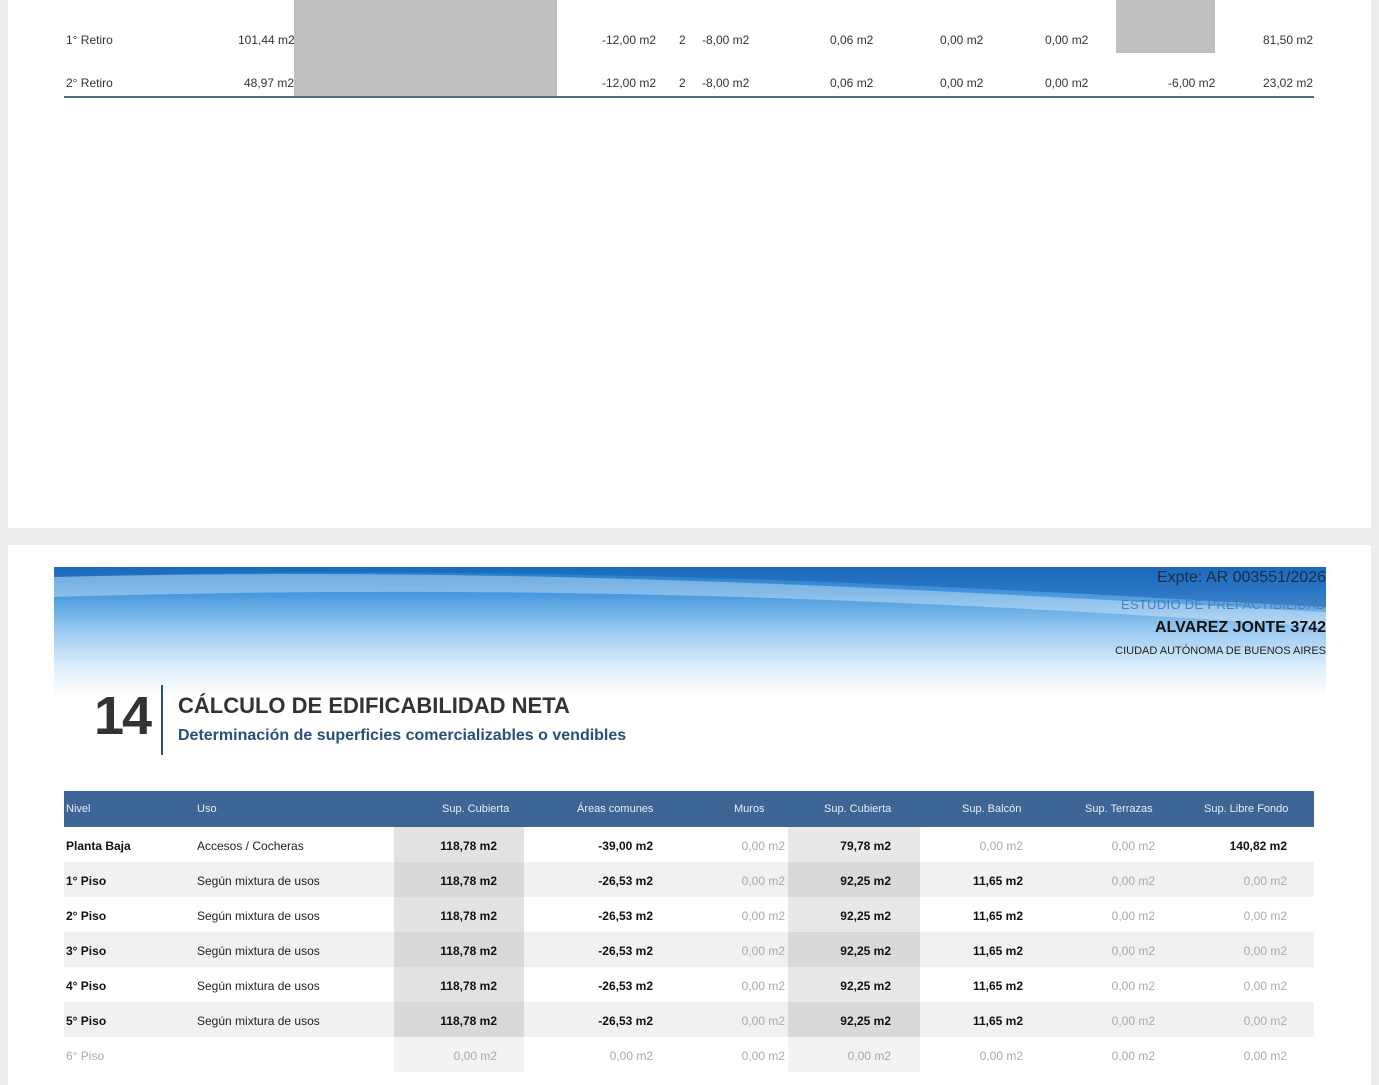  Describe the element at coordinates (98, 846) in the screenshot. I see `row-nivel: Planta Baja` at that location.